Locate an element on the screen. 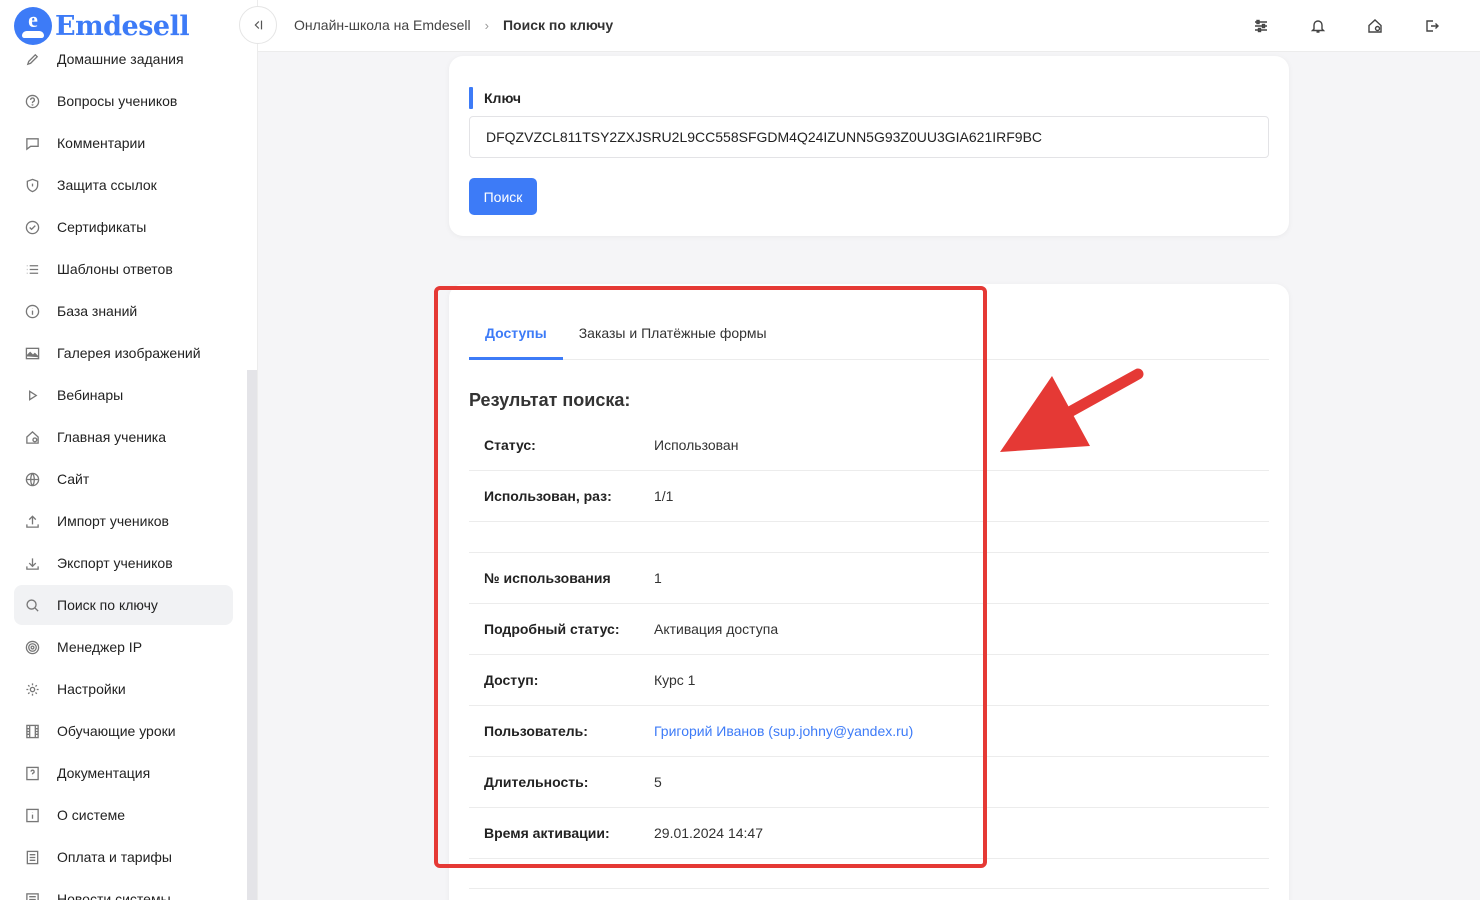 The image size is (1480, 900). key-input is located at coordinates (869, 137).